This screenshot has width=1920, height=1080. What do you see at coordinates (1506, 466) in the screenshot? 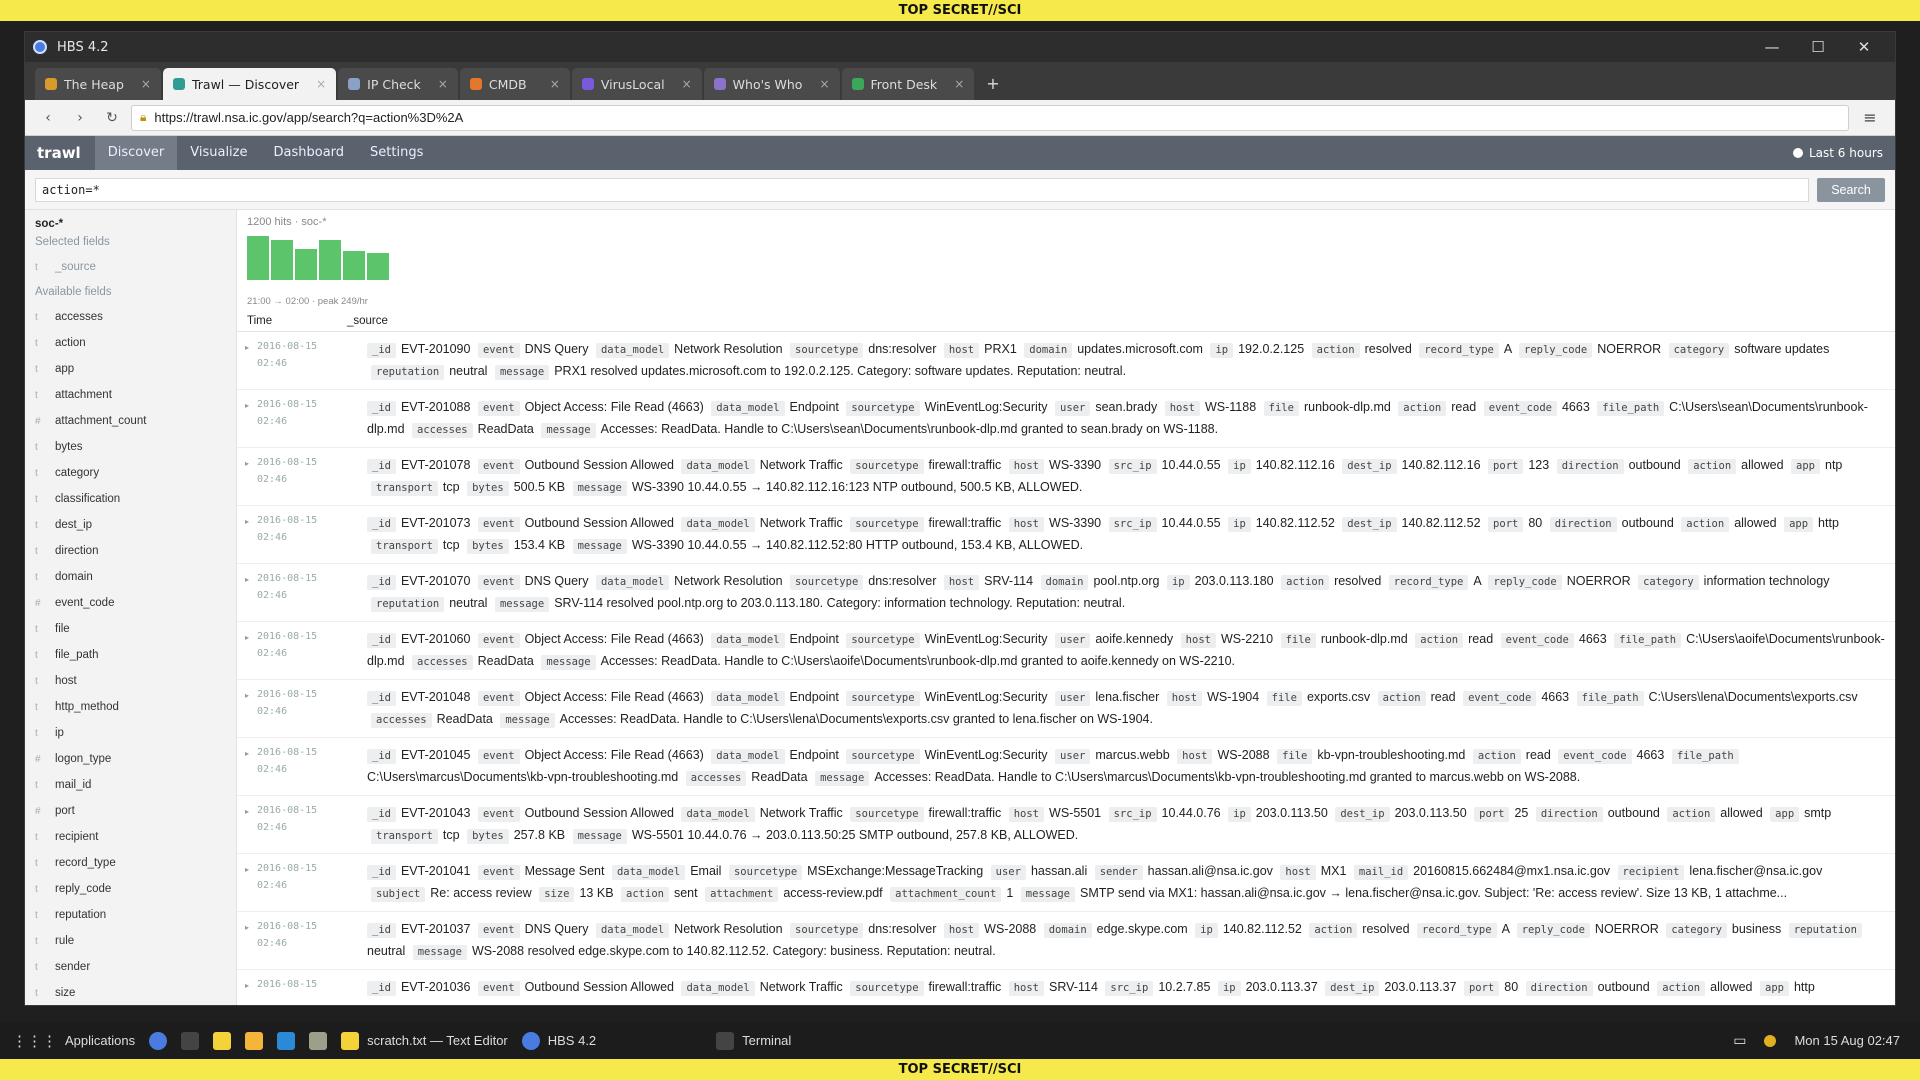
I see `field-key: port` at bounding box center [1506, 466].